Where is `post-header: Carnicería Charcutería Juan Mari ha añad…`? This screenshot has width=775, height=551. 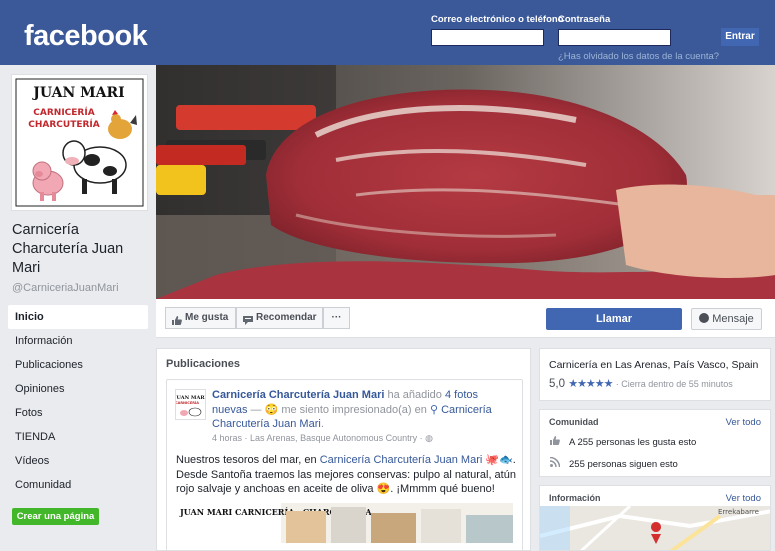
post-header: Carnicería Charcutería Juan Mari ha añad… is located at coordinates (362, 410).